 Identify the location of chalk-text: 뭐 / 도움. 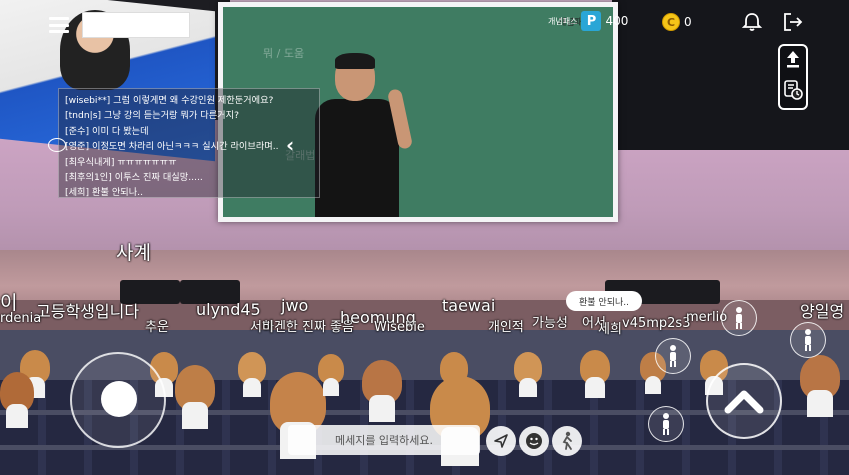
(284, 53).